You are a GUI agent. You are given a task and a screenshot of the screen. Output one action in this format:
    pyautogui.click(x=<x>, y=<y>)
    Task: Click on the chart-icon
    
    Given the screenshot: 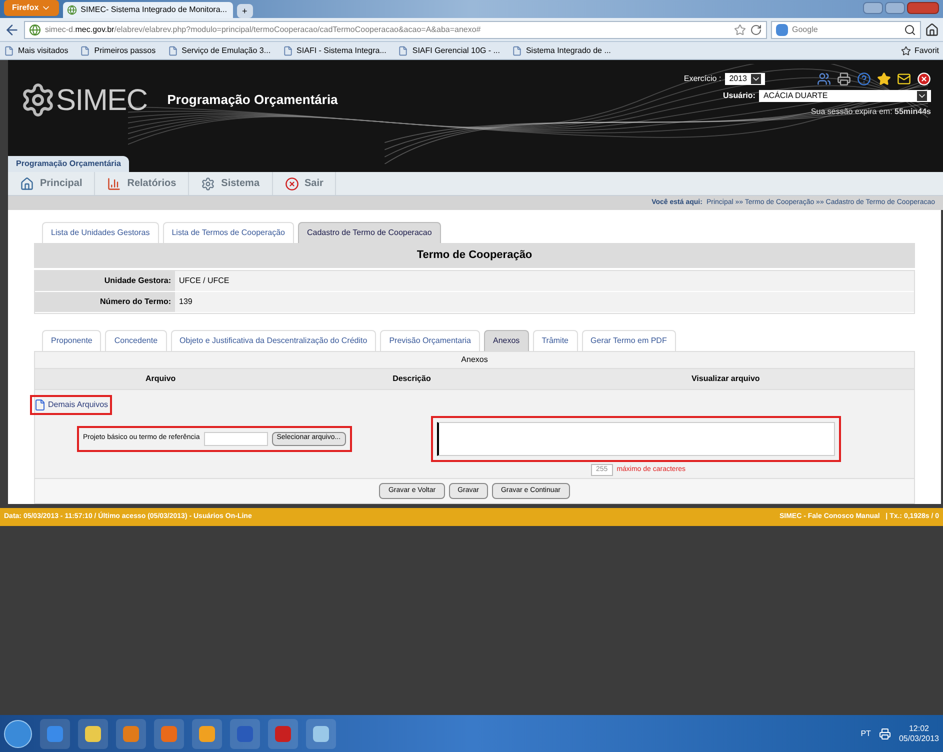 What is the action you would take?
    pyautogui.click(x=114, y=183)
    